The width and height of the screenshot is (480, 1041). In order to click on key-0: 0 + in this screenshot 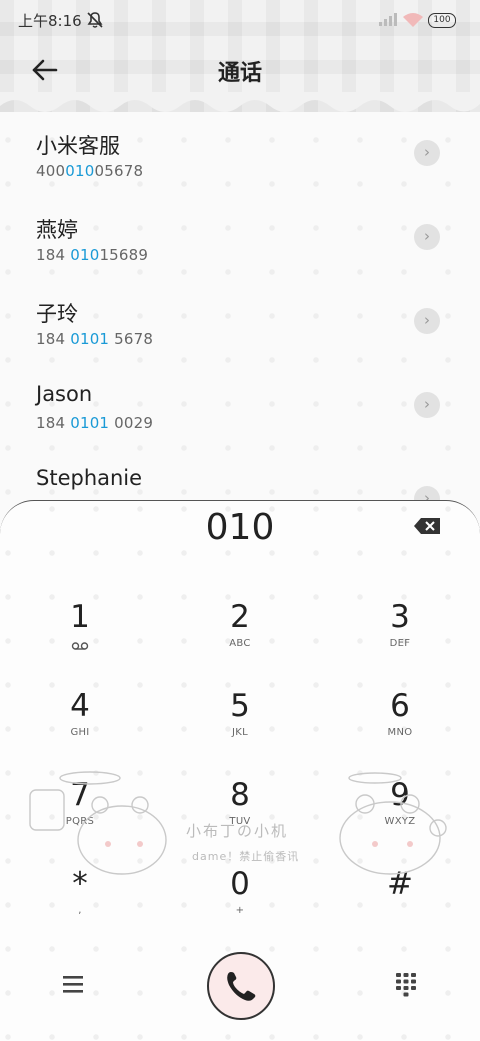, I will do `click(240, 906)`.